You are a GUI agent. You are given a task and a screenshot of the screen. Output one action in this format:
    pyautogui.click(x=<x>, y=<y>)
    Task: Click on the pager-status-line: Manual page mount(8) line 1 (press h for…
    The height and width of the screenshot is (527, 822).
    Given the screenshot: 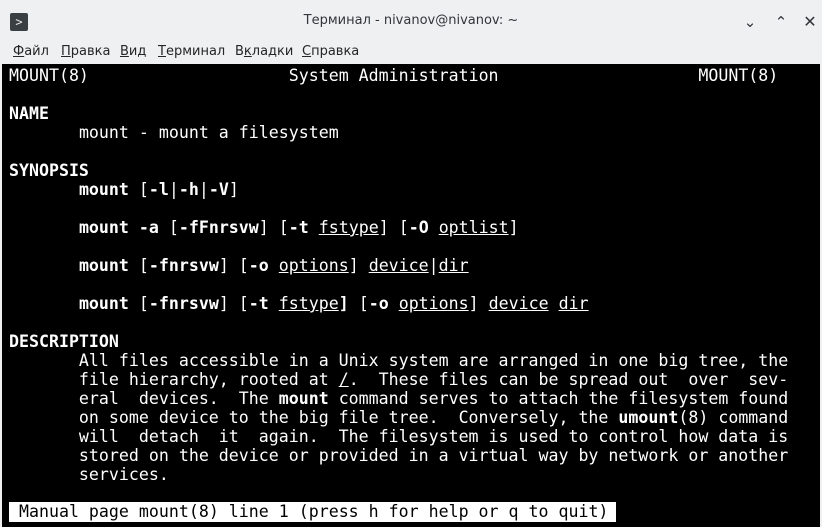 What is the action you would take?
    pyautogui.click(x=313, y=512)
    